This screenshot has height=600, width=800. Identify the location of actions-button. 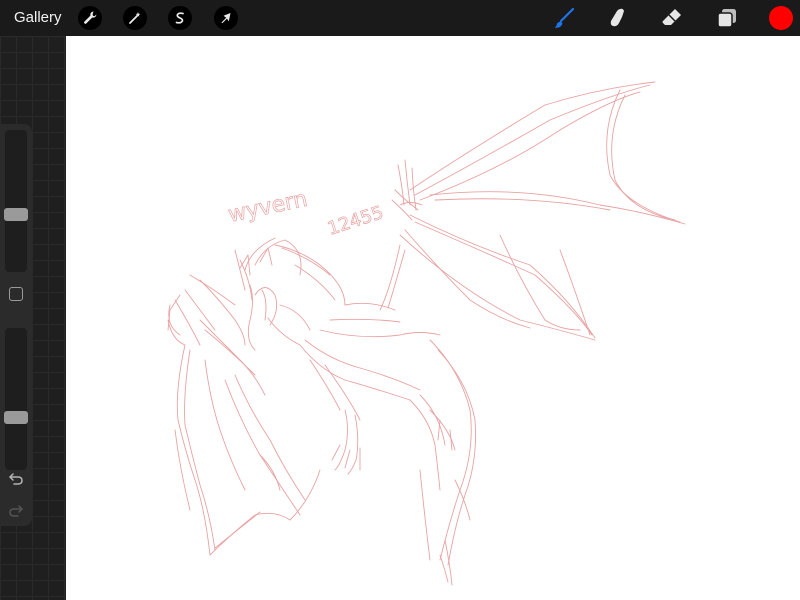
(90, 18).